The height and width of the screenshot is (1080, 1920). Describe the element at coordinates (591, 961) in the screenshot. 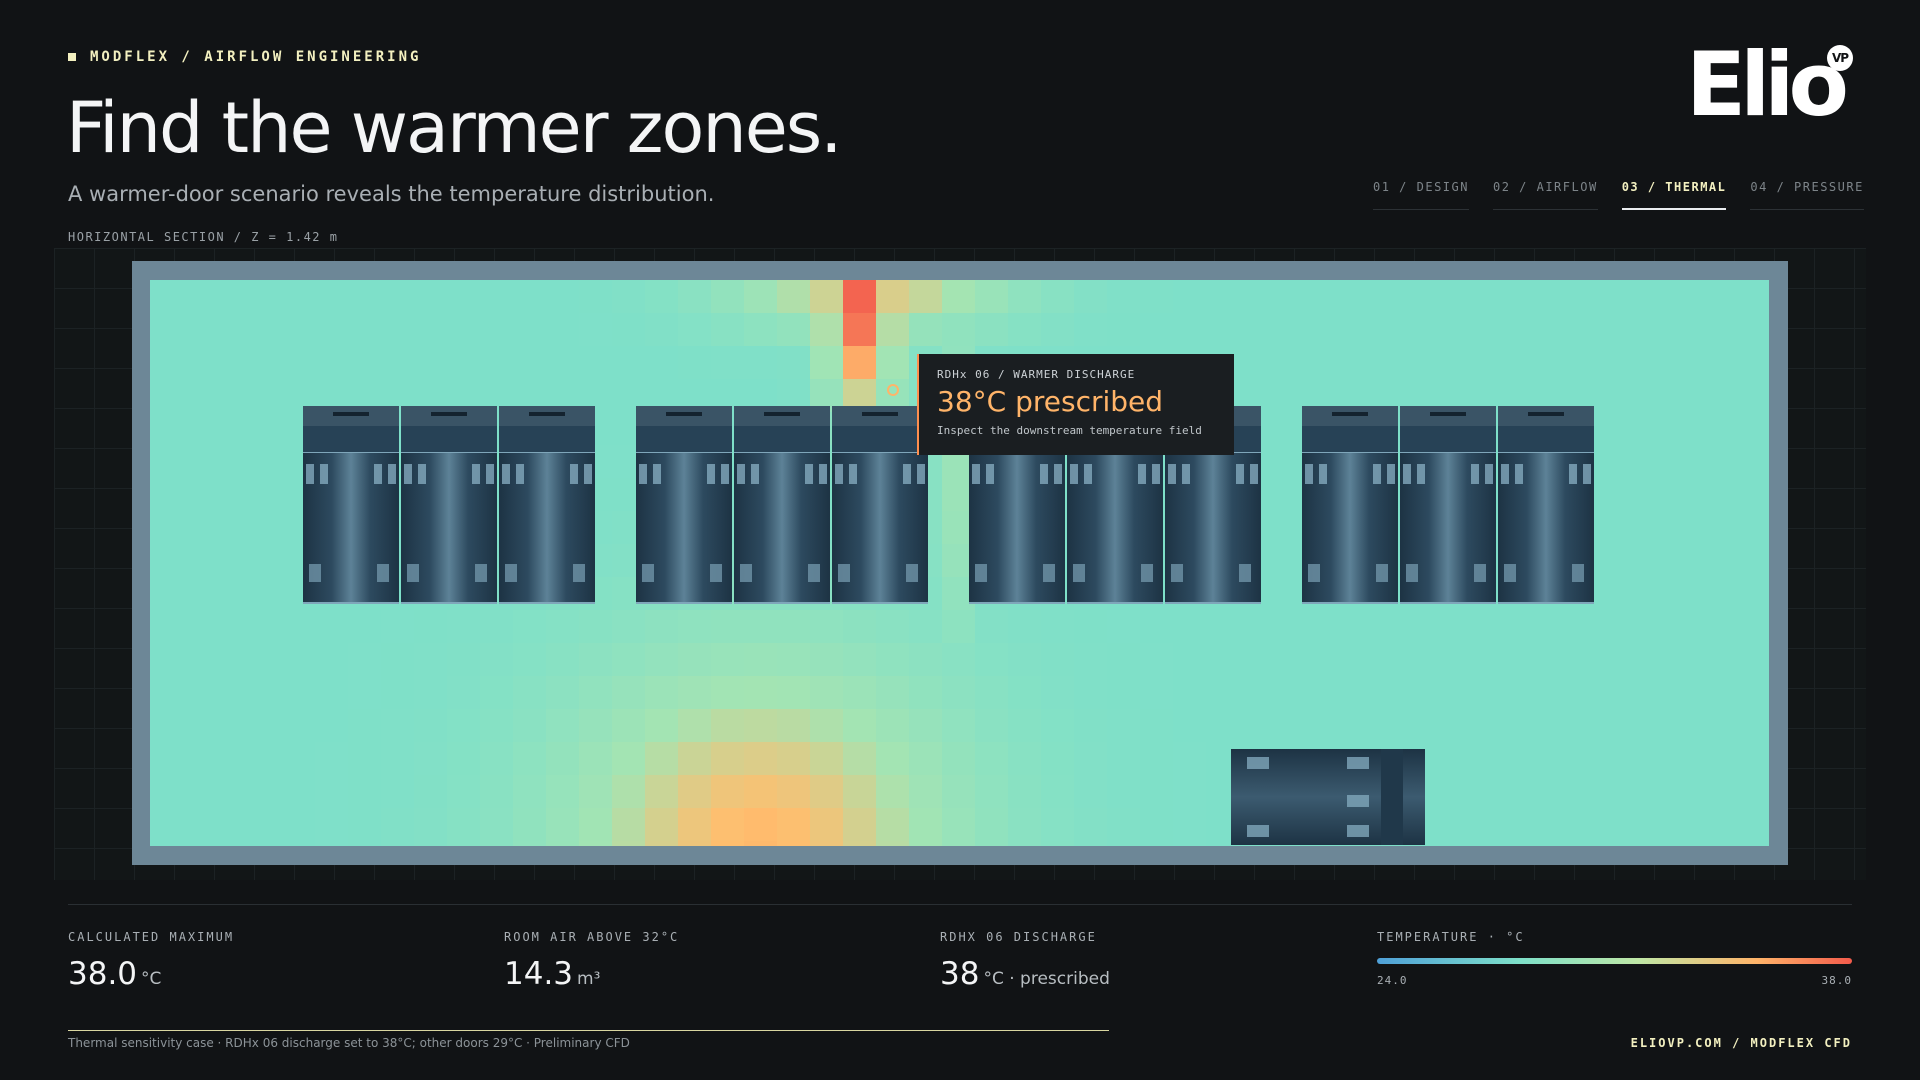

I see `stat-room-air: ROOM AIR ABOVE 32°C 14.3 m³` at that location.